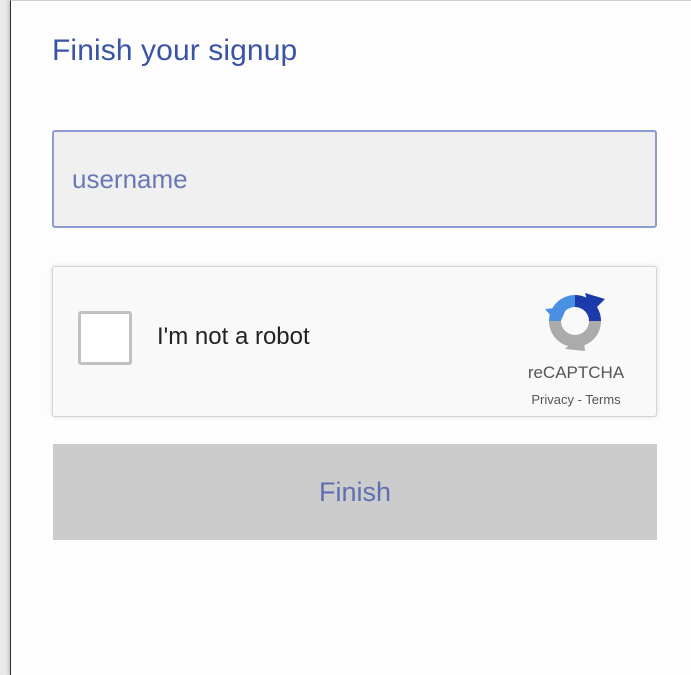 Image resolution: width=691 pixels, height=675 pixels. I want to click on recaptcha-logo-icon, so click(575, 322).